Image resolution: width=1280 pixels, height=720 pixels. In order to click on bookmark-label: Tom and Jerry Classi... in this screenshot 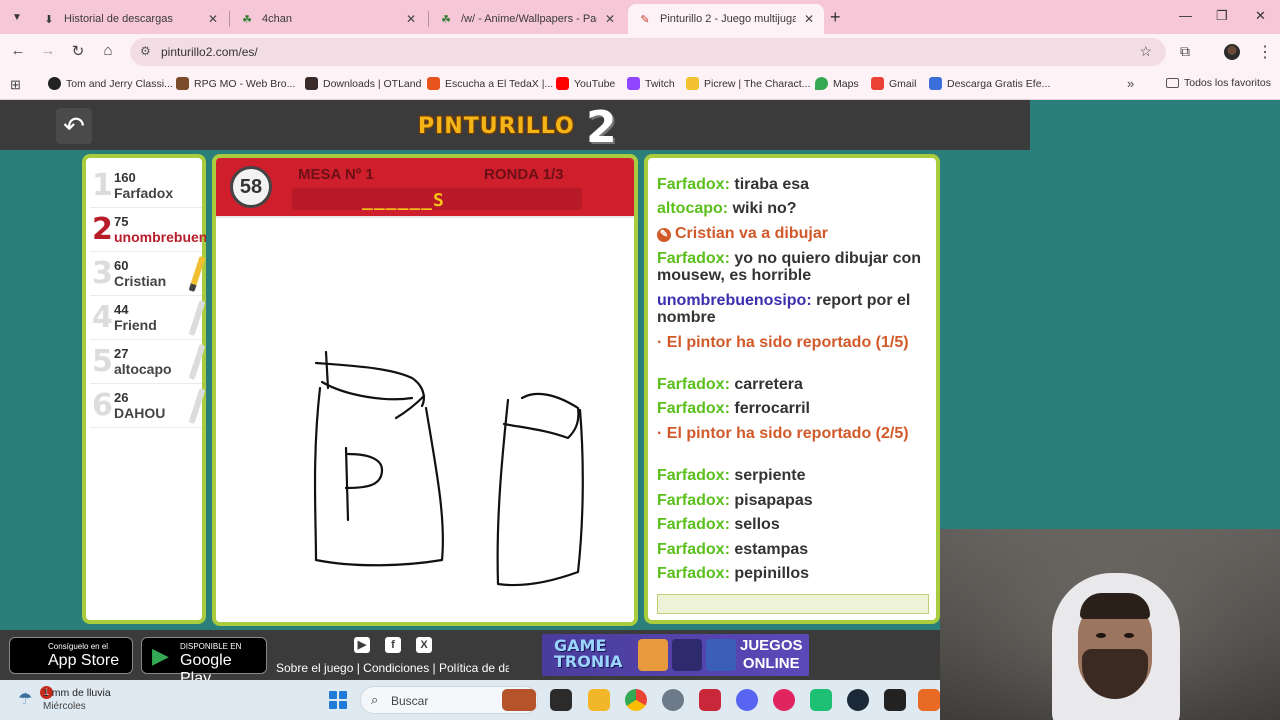, I will do `click(119, 83)`.